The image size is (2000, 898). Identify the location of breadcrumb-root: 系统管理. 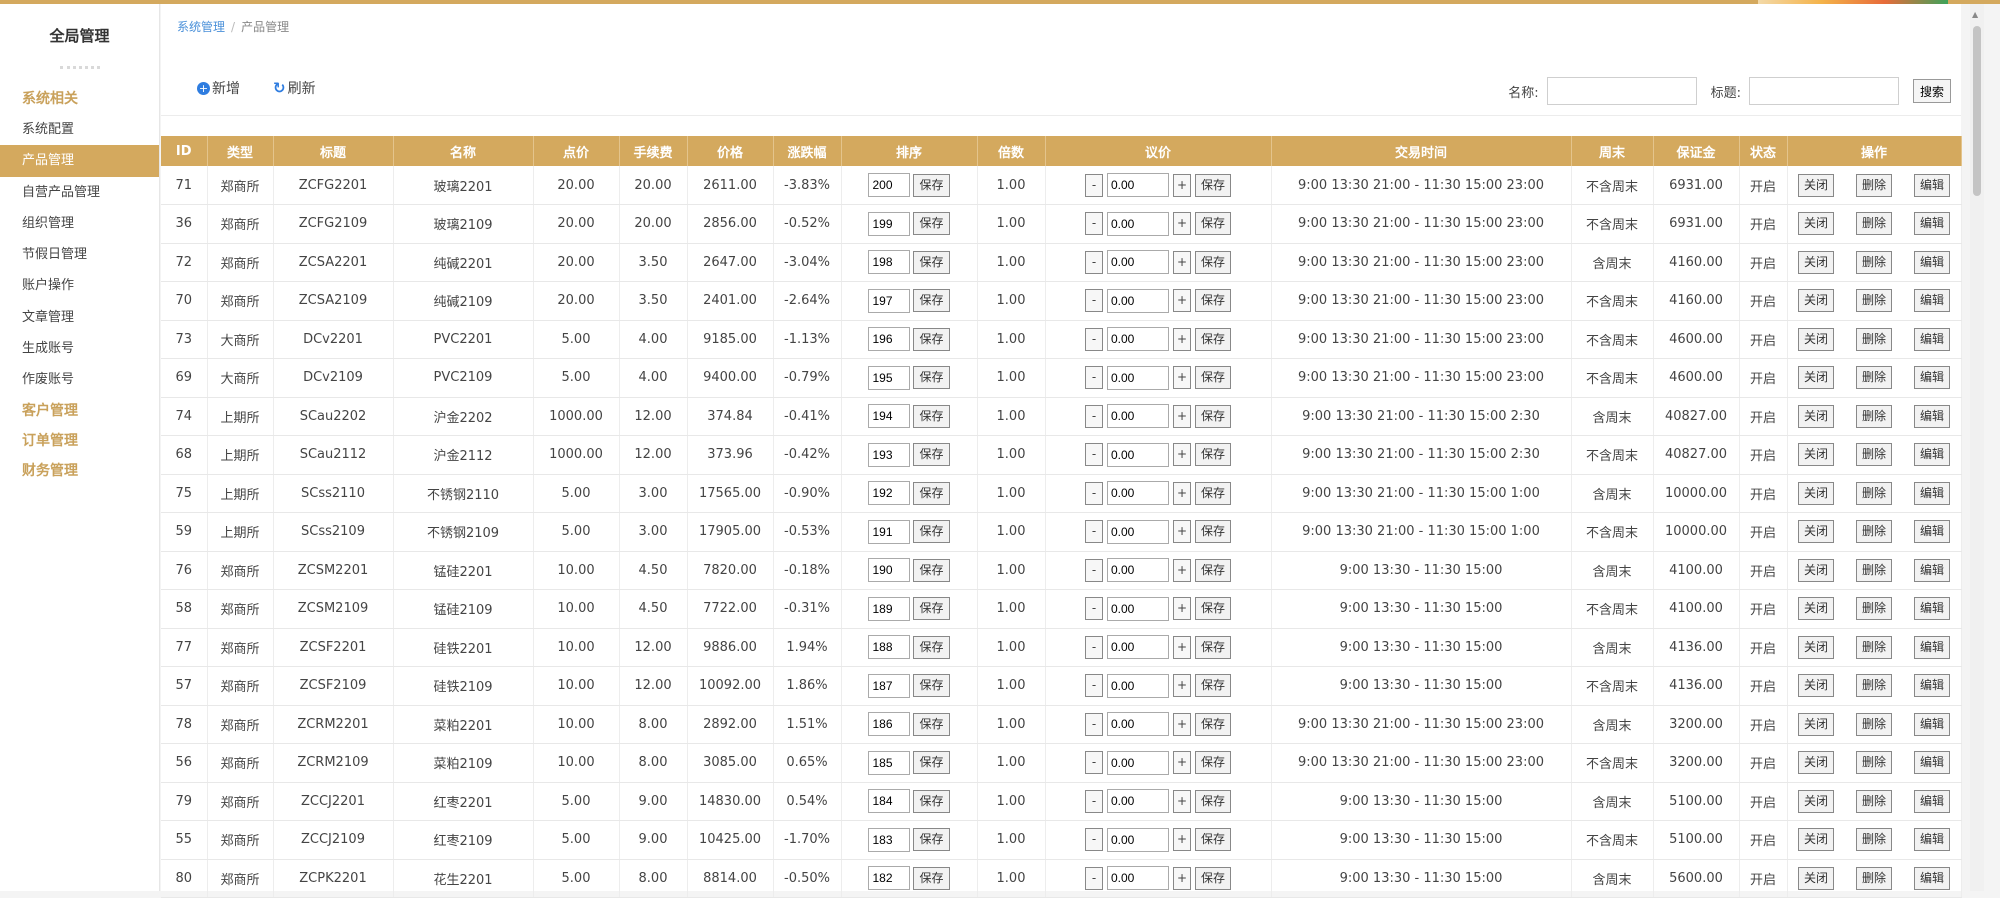
(201, 27).